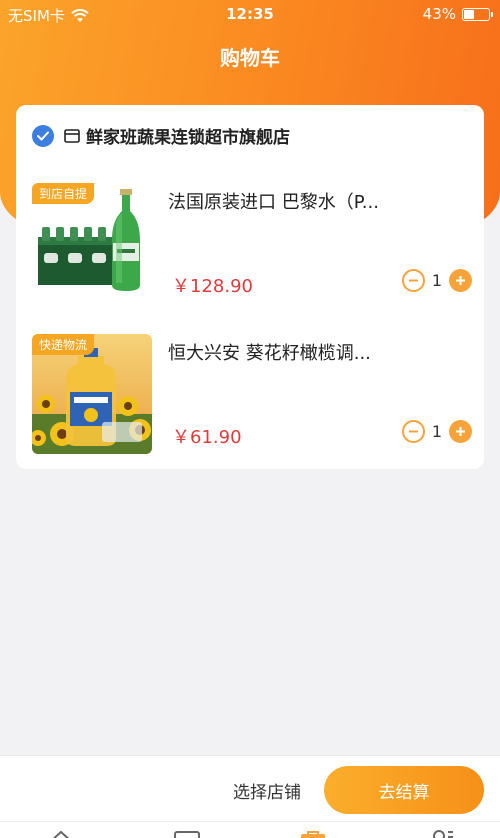 This screenshot has height=838, width=500. I want to click on store-row: 鲜家班蔬果连锁超市旗舰店, so click(161, 135).